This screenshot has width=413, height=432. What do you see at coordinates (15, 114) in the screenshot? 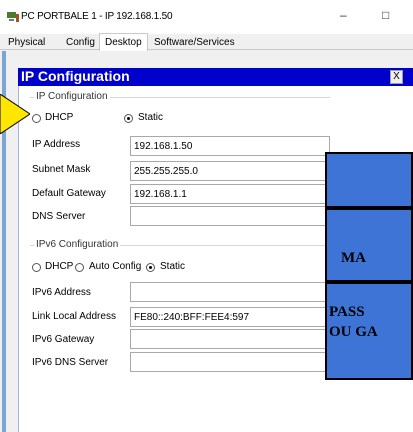
I see `yellow-arrow-icon` at bounding box center [15, 114].